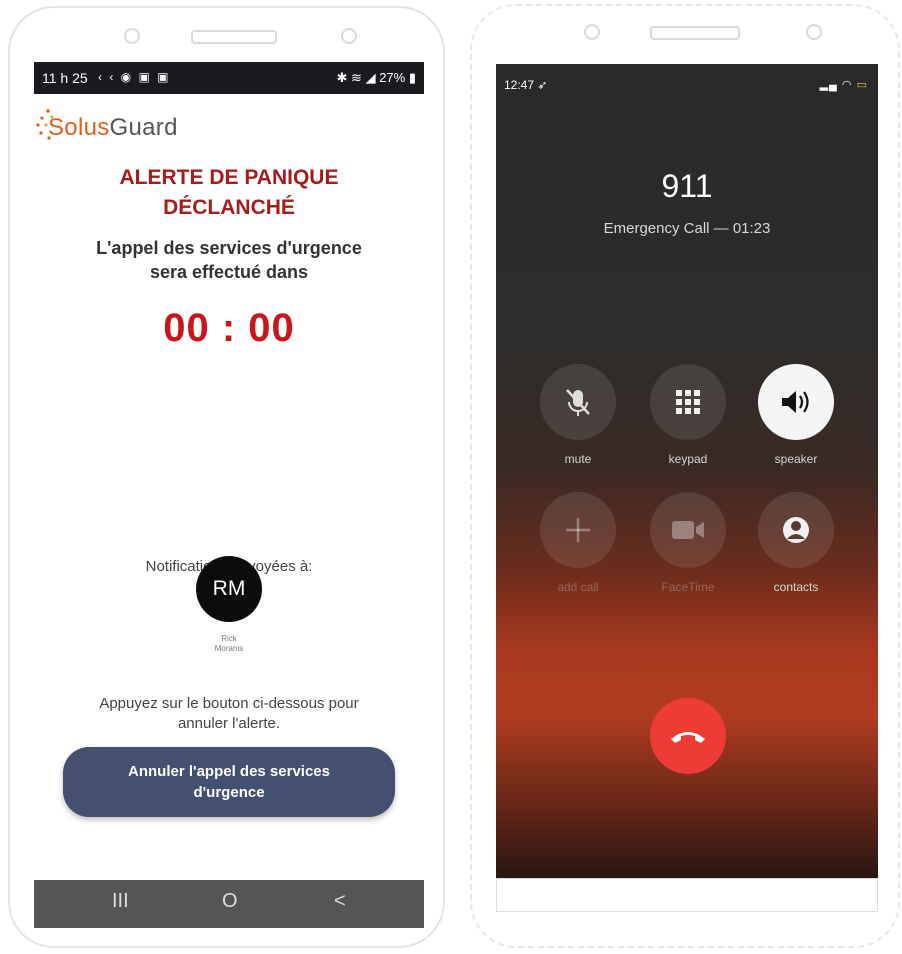  I want to click on avatar: RM, so click(229, 589).